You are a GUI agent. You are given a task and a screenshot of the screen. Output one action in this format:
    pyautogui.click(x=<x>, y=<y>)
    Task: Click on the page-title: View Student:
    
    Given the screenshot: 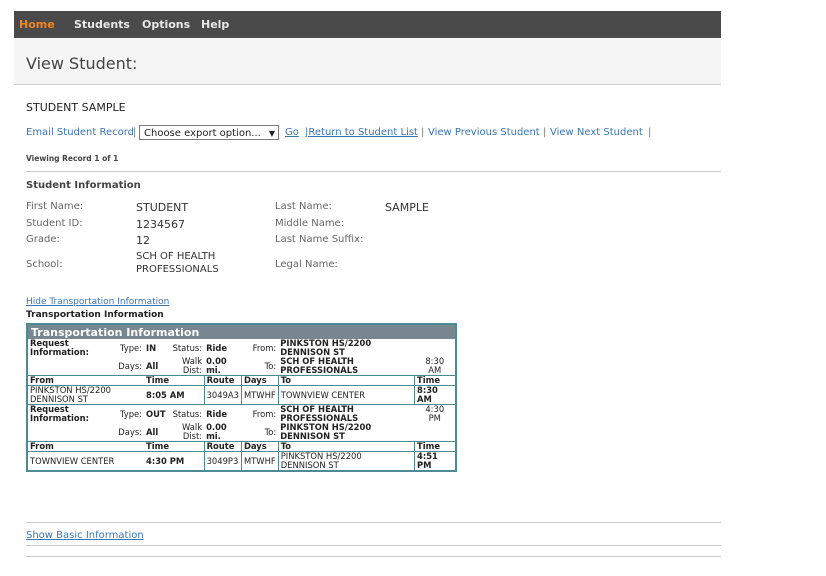 What is the action you would take?
    pyautogui.click(x=82, y=63)
    